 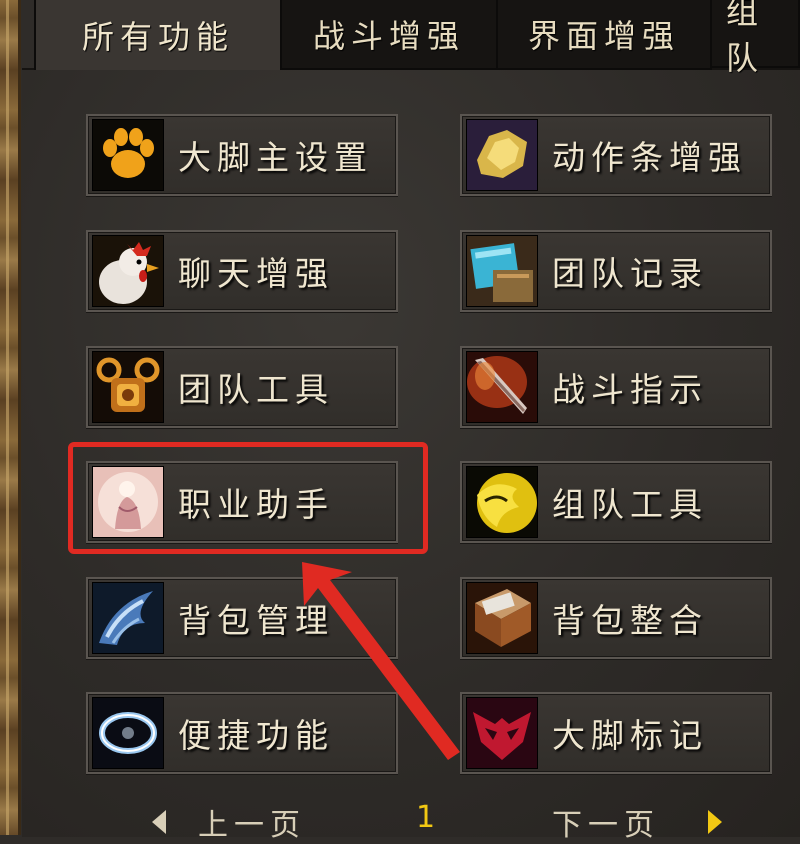 I want to click on page-number: 1, so click(x=429, y=817).